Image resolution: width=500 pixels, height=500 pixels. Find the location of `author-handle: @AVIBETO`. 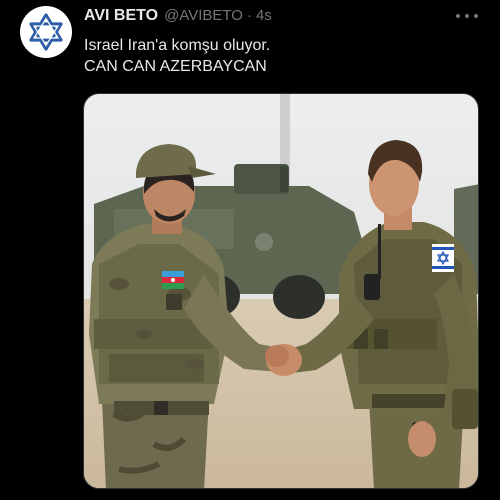

author-handle: @AVIBETO is located at coordinates (203, 15).